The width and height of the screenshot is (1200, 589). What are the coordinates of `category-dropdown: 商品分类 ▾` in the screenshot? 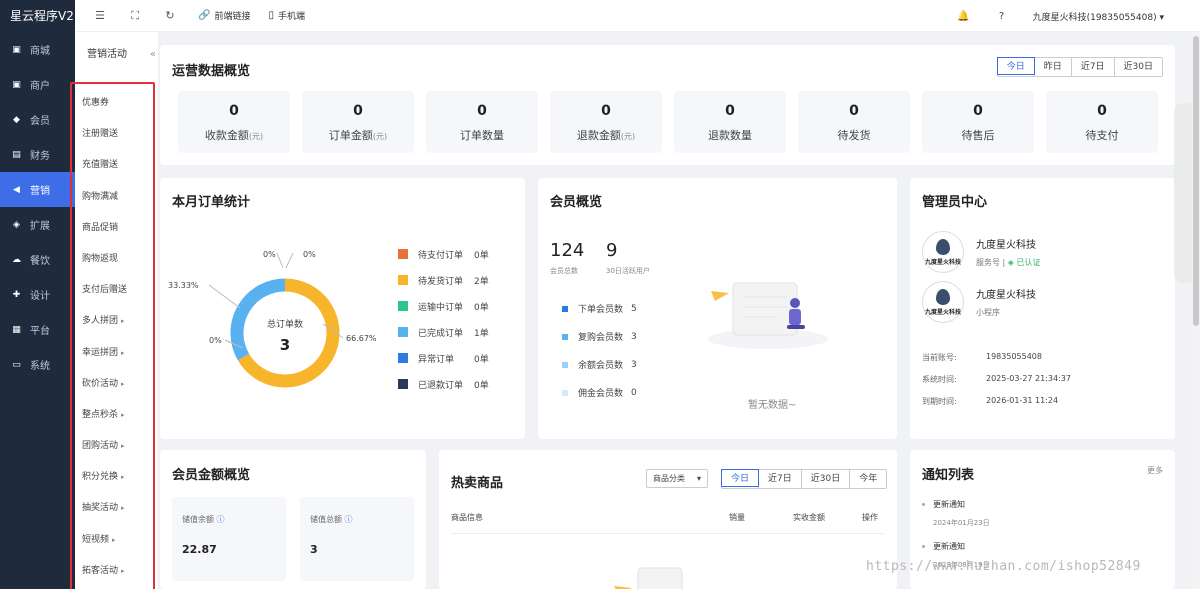 It's located at (677, 478).